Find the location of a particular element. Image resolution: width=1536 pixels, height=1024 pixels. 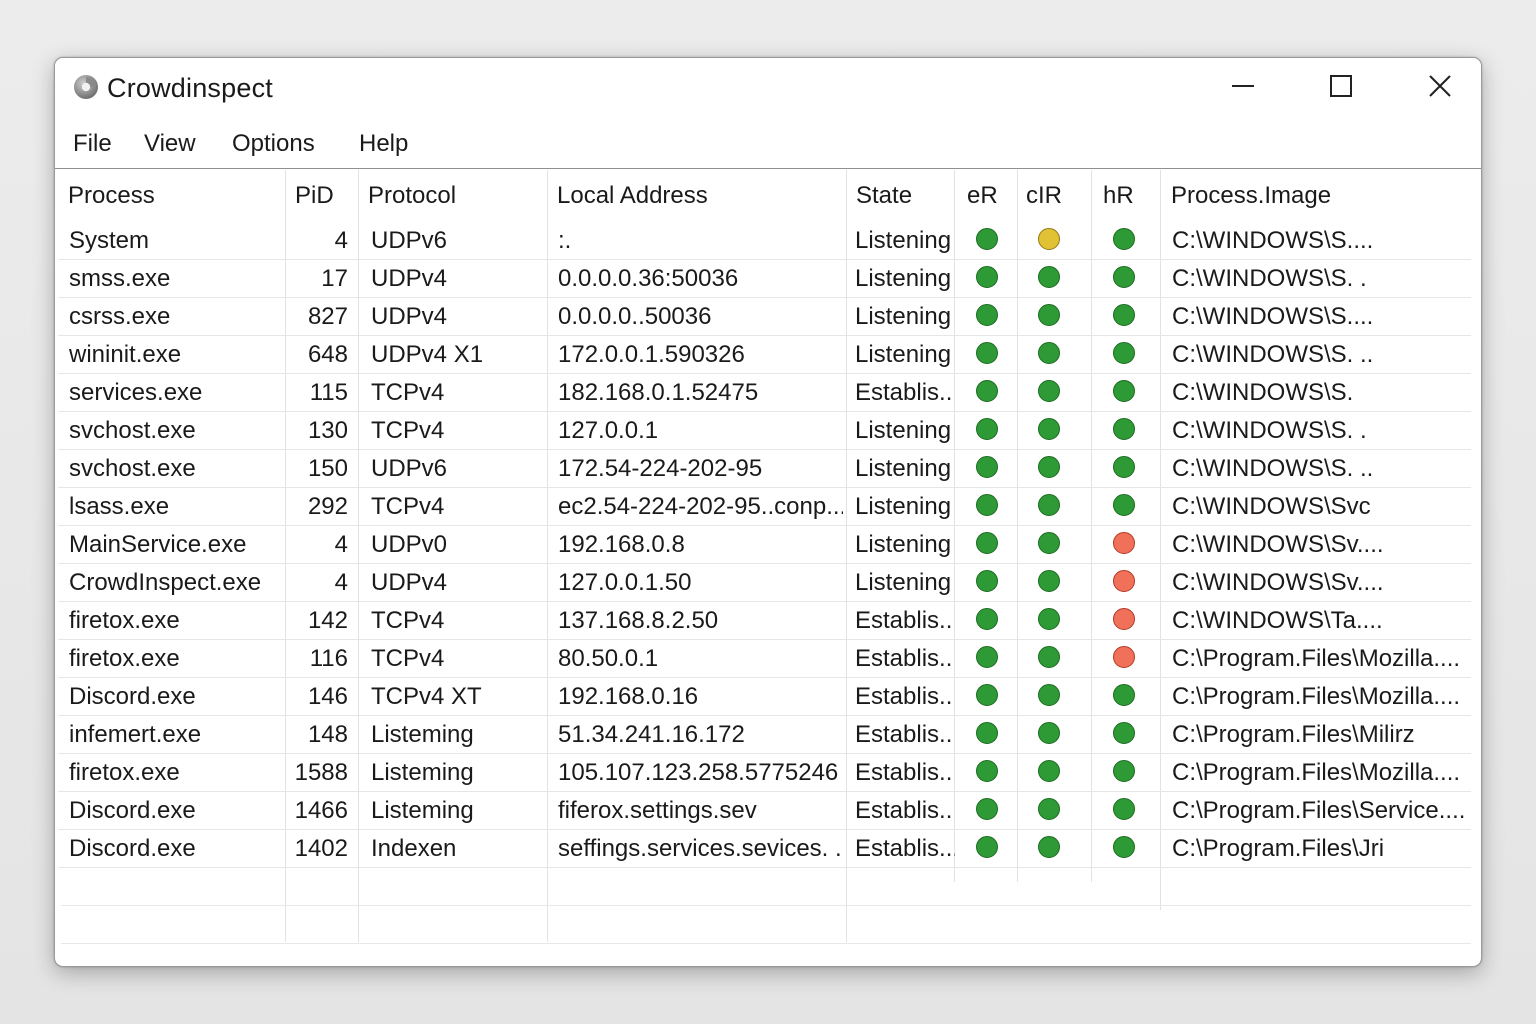

process-name-cell: lsass.exe is located at coordinates (119, 506).